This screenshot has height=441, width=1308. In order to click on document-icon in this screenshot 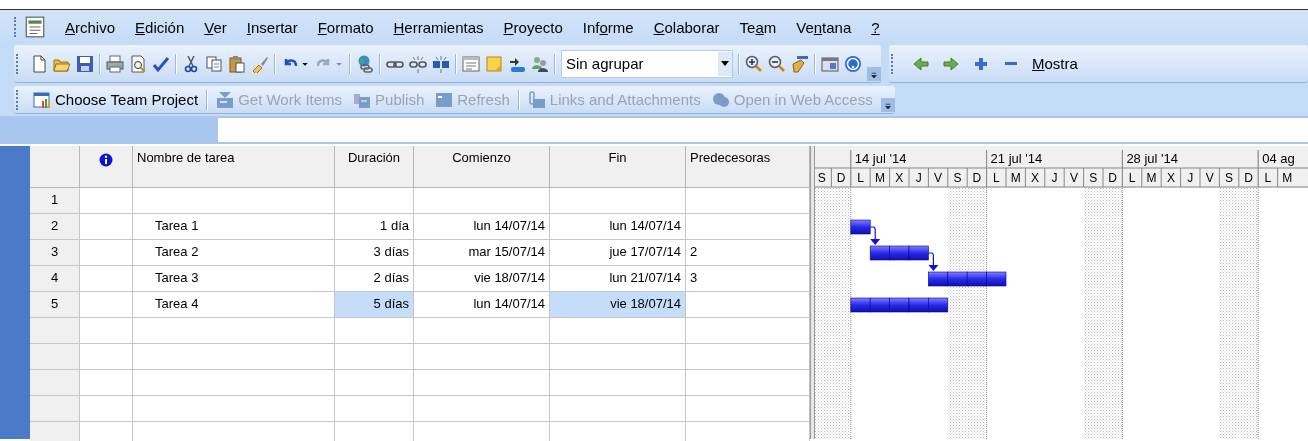, I will do `click(35, 27)`.